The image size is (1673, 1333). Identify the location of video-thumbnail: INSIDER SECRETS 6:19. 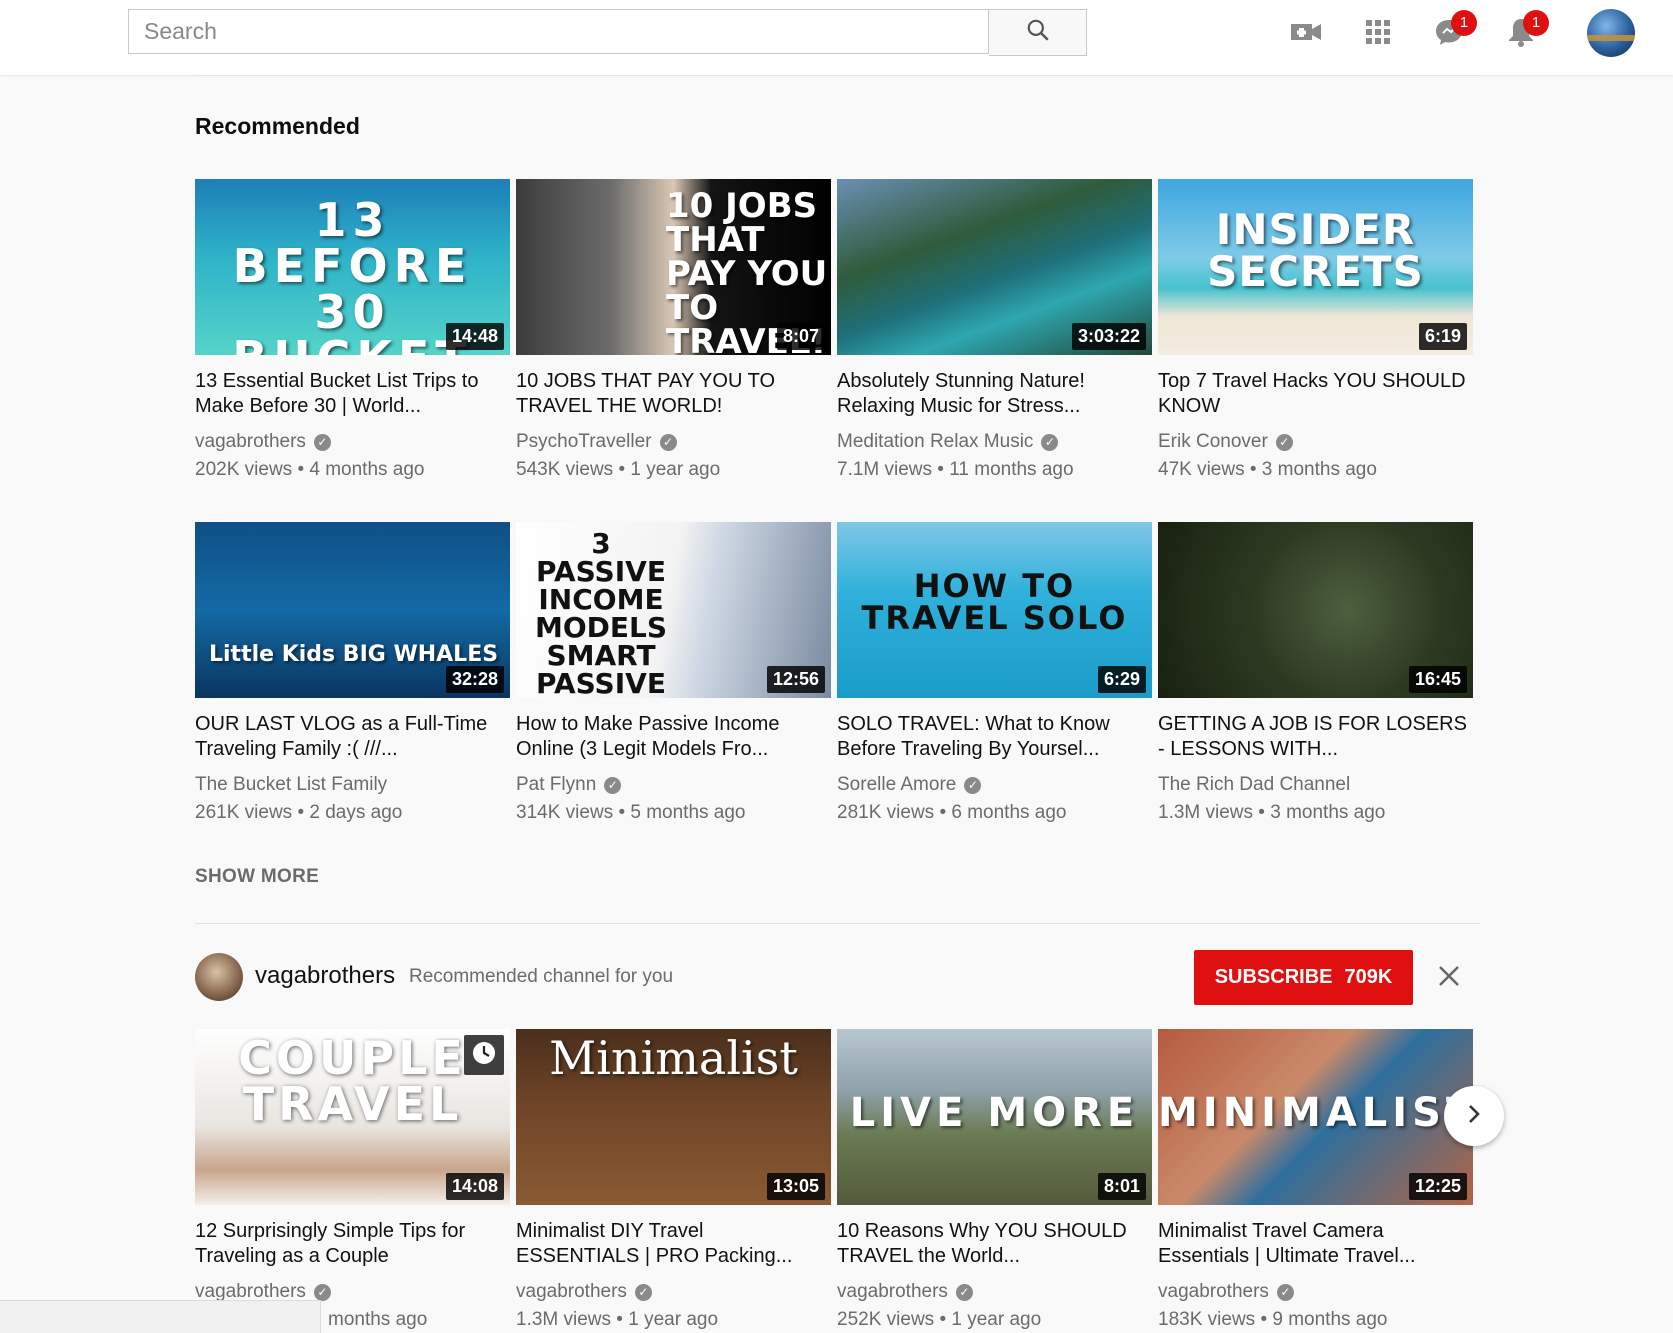
(1315, 267).